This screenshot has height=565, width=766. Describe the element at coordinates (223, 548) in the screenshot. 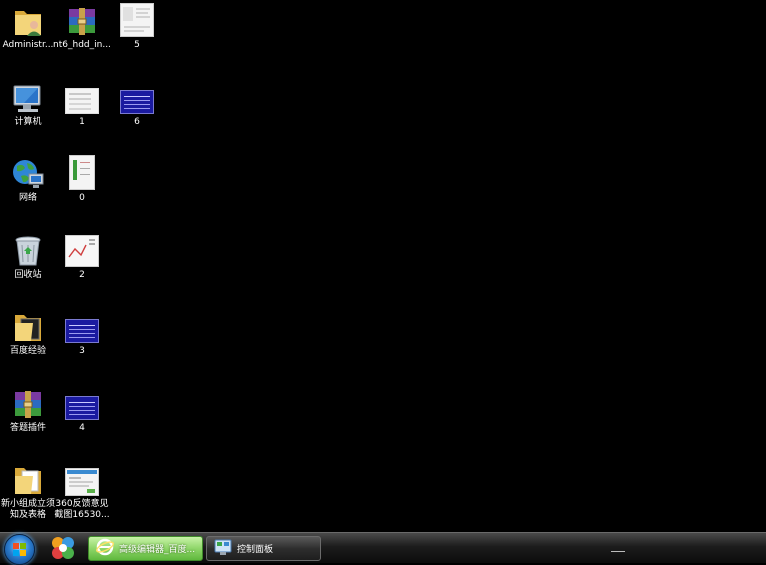

I see `control-panel-icon` at that location.